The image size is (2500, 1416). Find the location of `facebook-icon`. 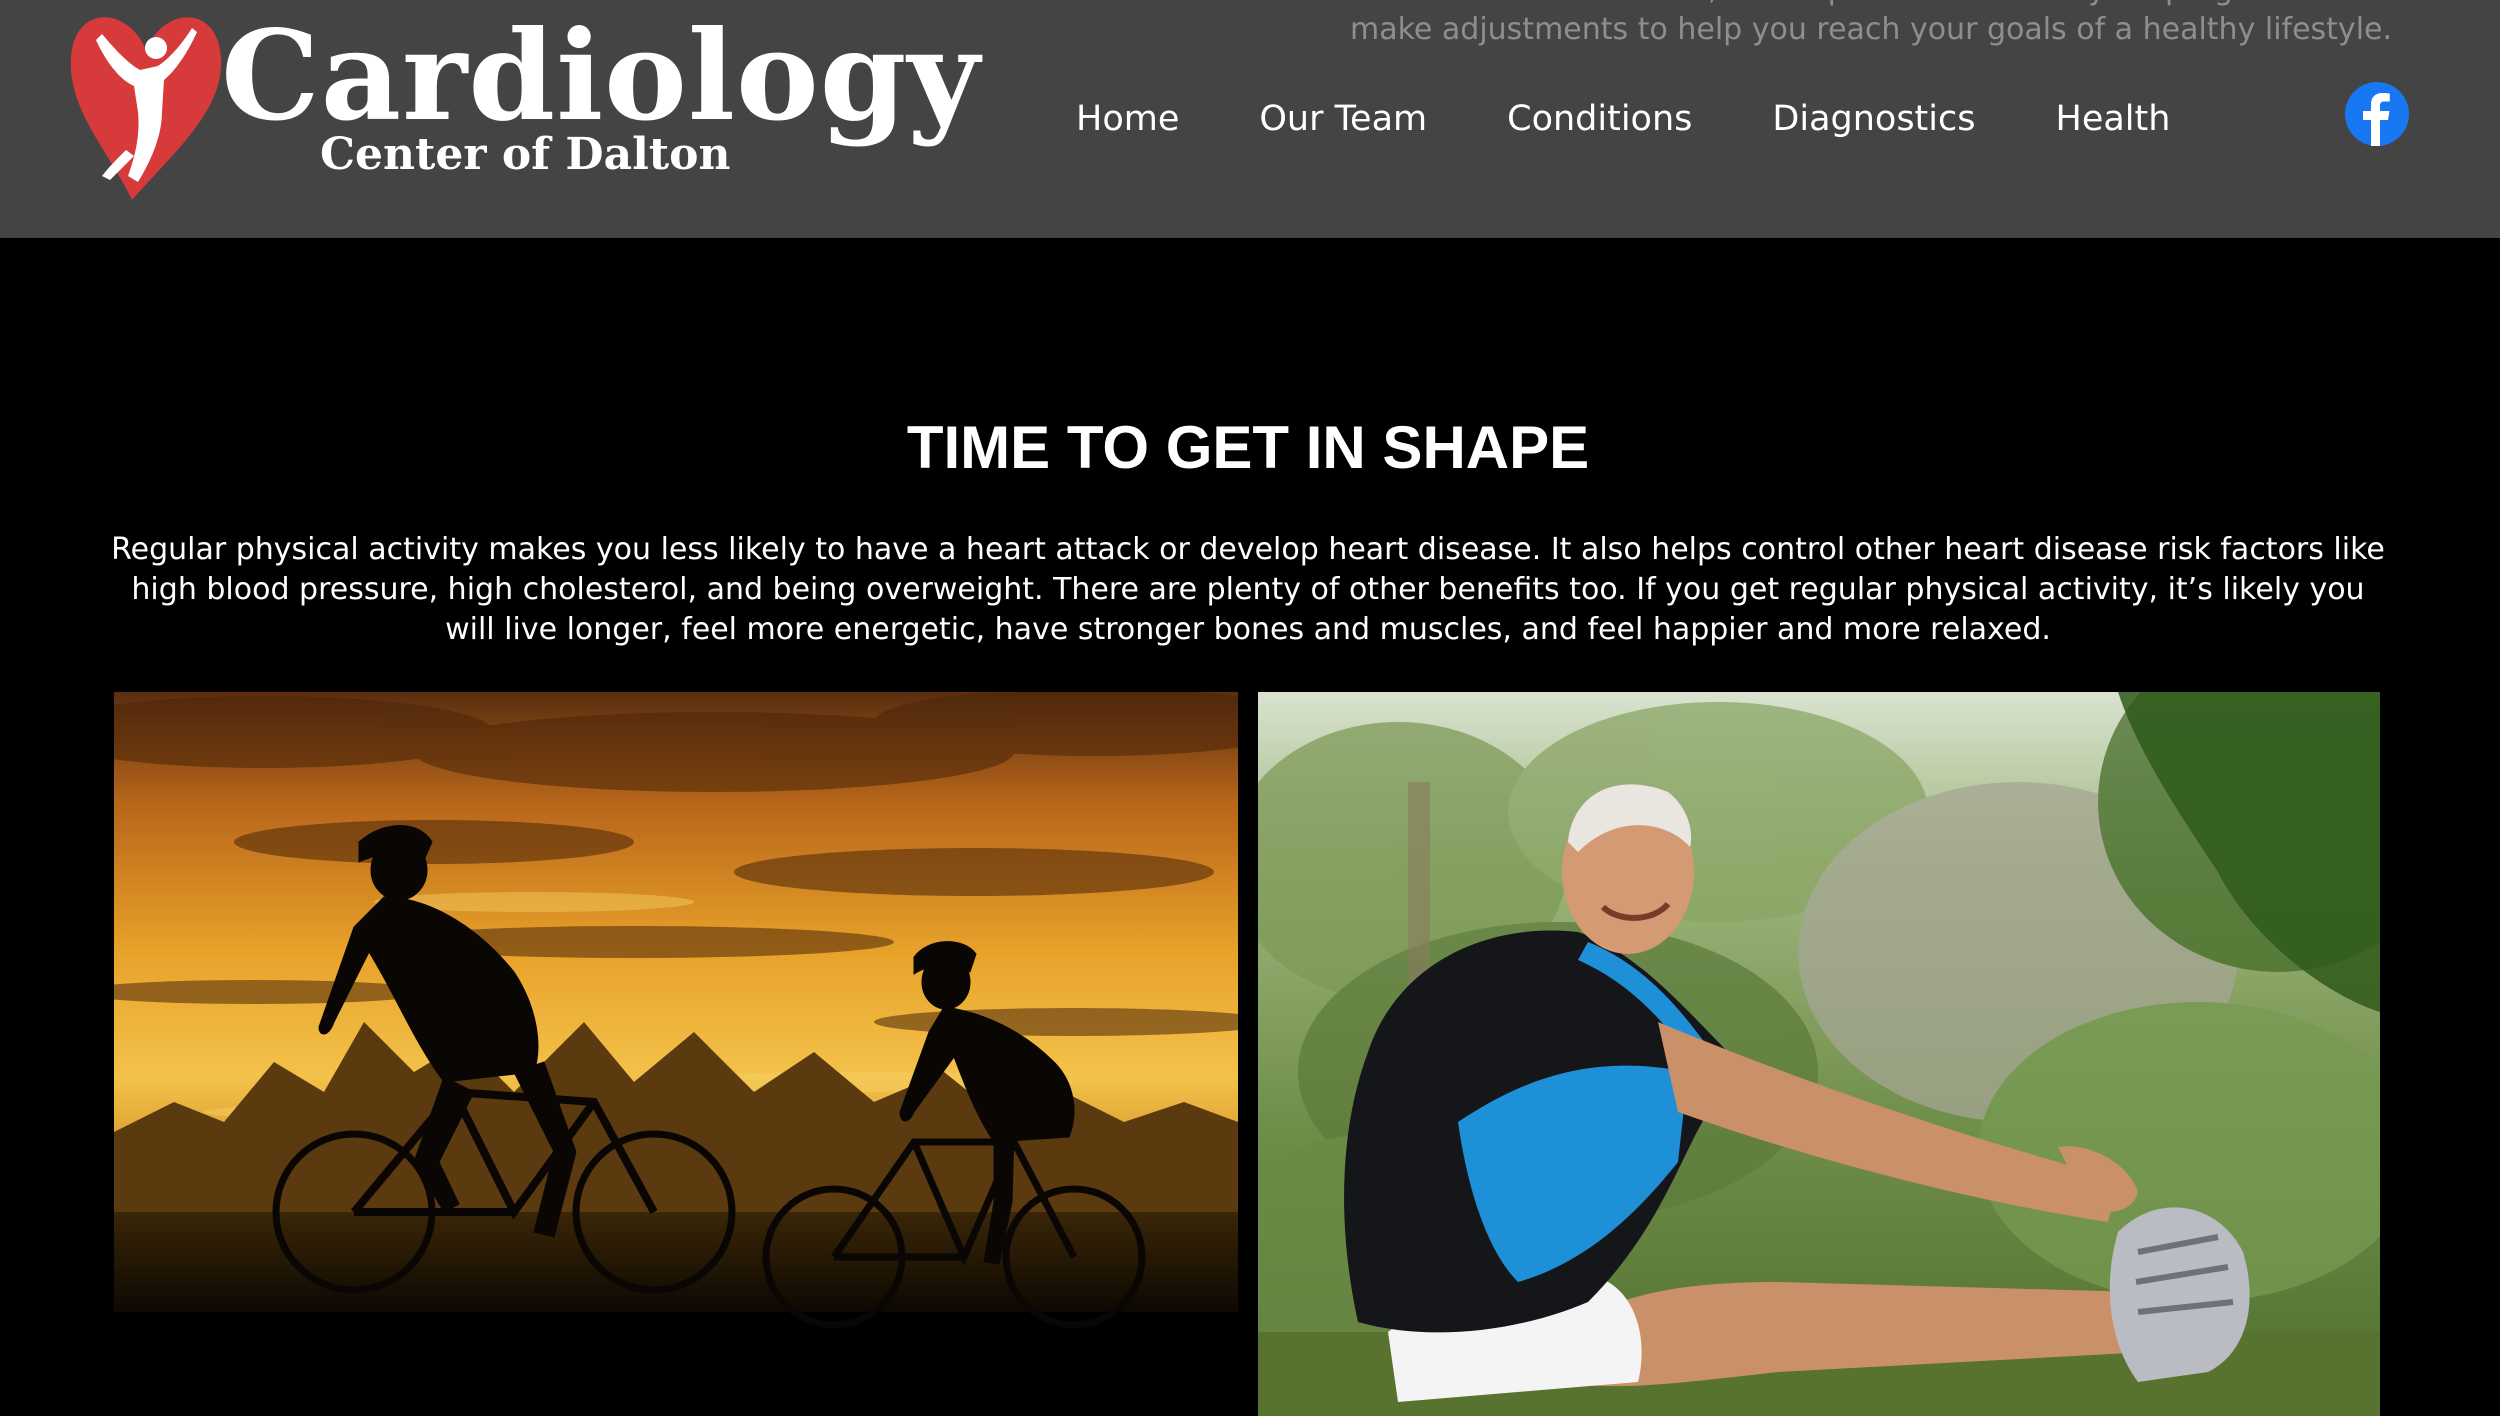

facebook-icon is located at coordinates (2377, 114).